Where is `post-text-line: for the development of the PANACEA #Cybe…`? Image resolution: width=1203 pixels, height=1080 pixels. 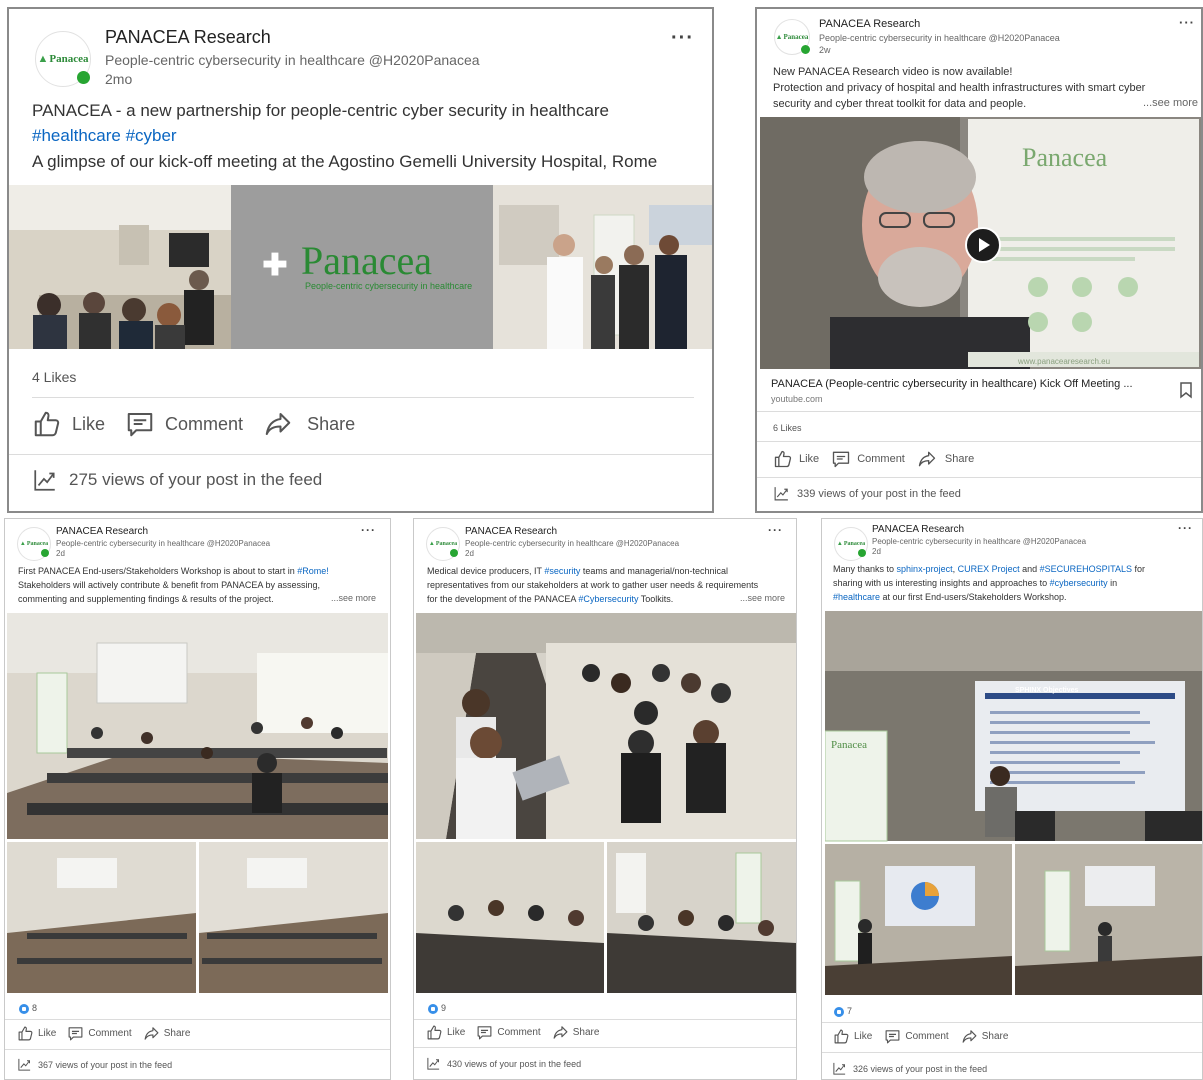 post-text-line: for the development of the PANACEA #Cybe… is located at coordinates (550, 599).